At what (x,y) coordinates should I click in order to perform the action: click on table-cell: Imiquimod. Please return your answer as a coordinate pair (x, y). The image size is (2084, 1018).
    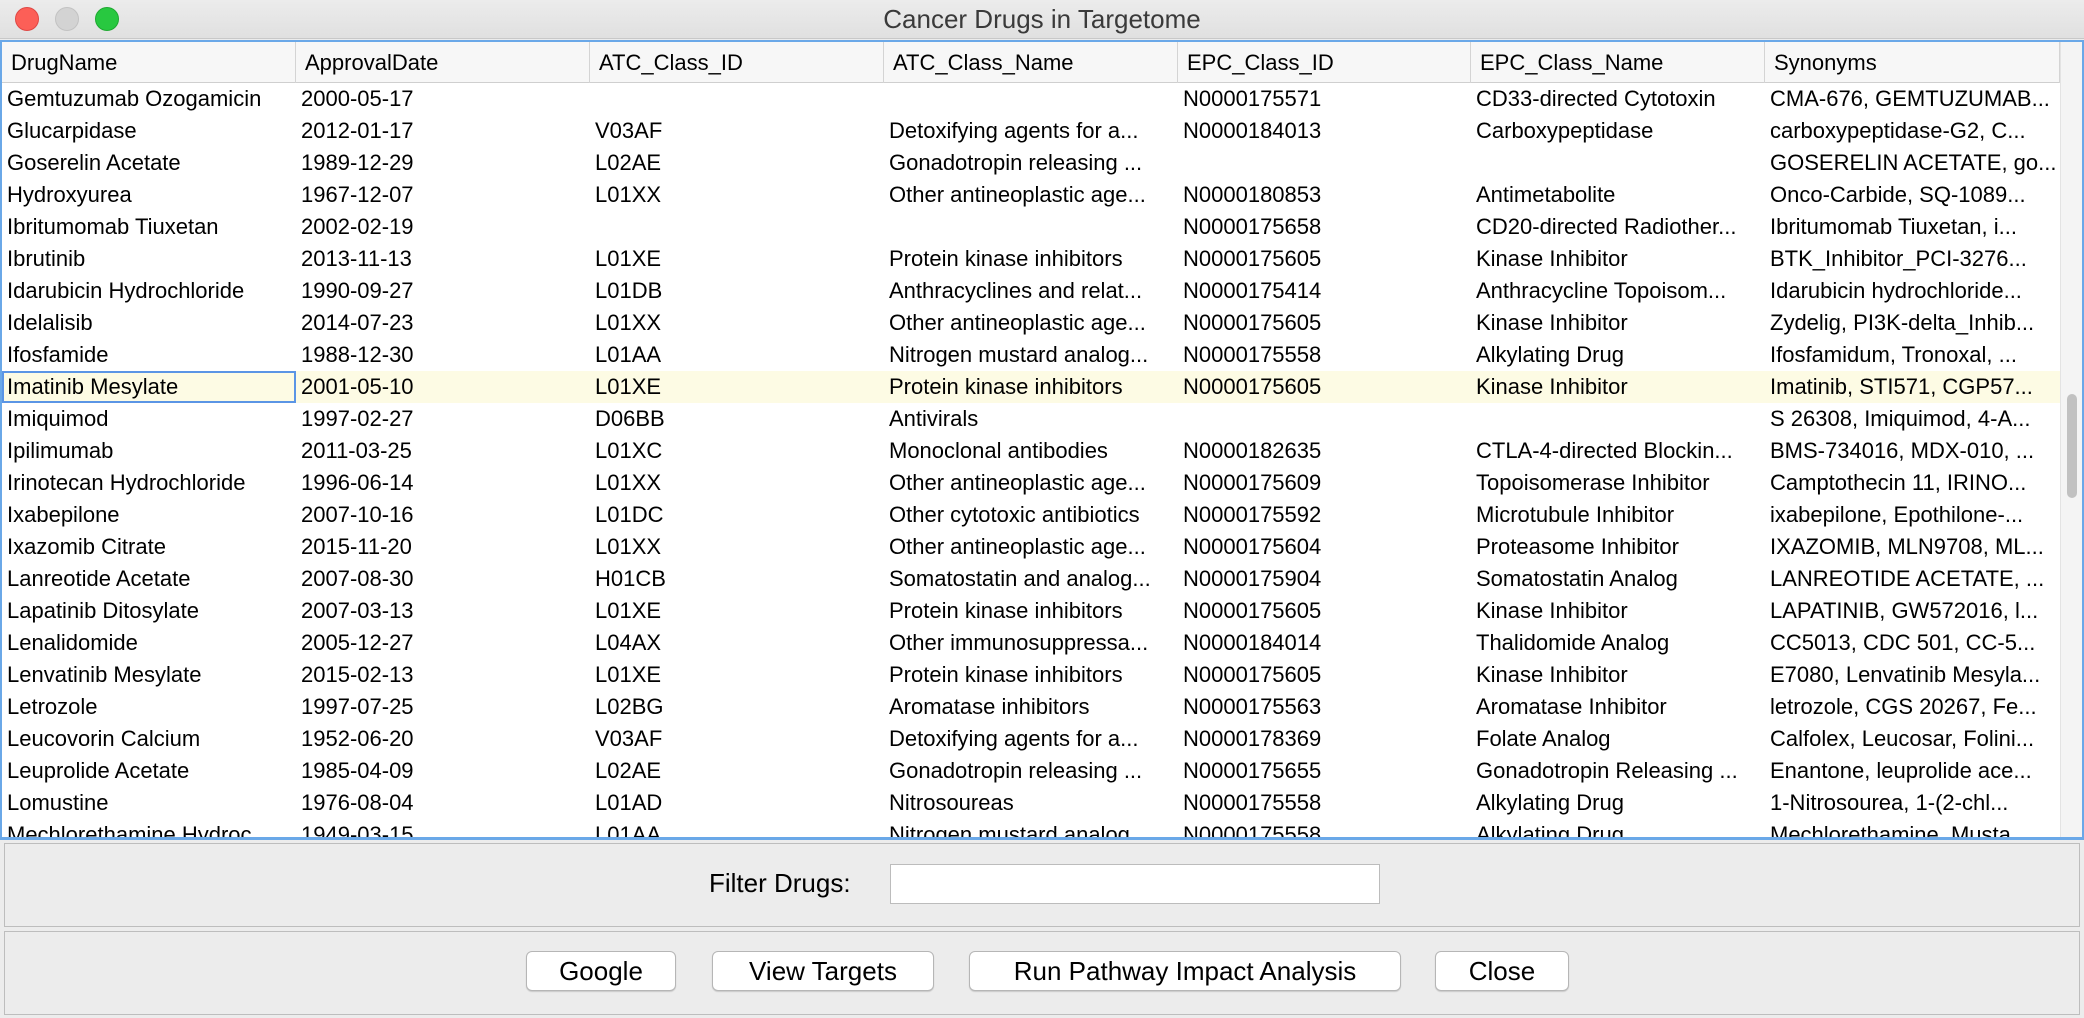
    Looking at the image, I should click on (149, 419).